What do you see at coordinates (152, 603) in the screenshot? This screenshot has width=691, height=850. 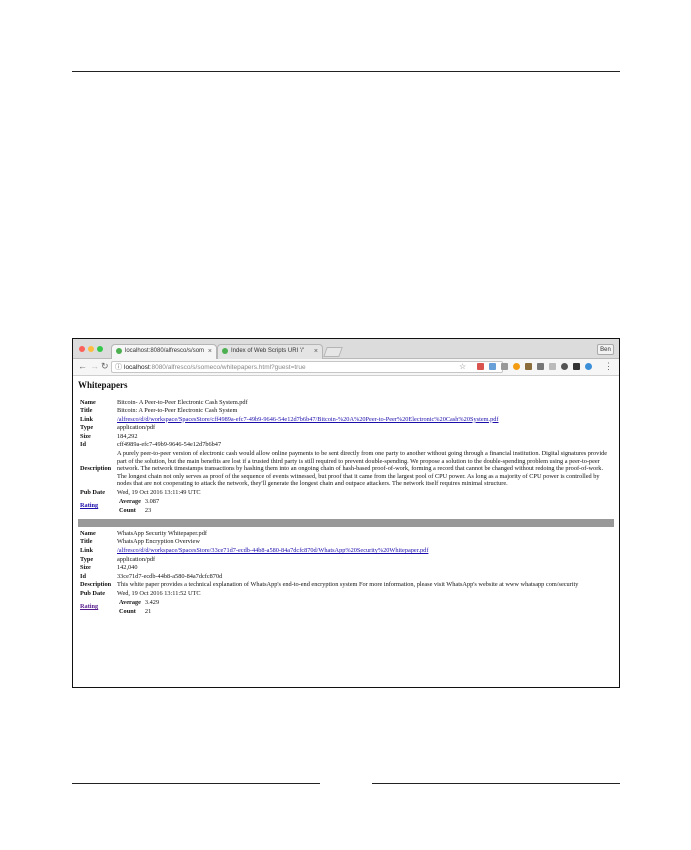 I see `average-value: 3.429` at bounding box center [152, 603].